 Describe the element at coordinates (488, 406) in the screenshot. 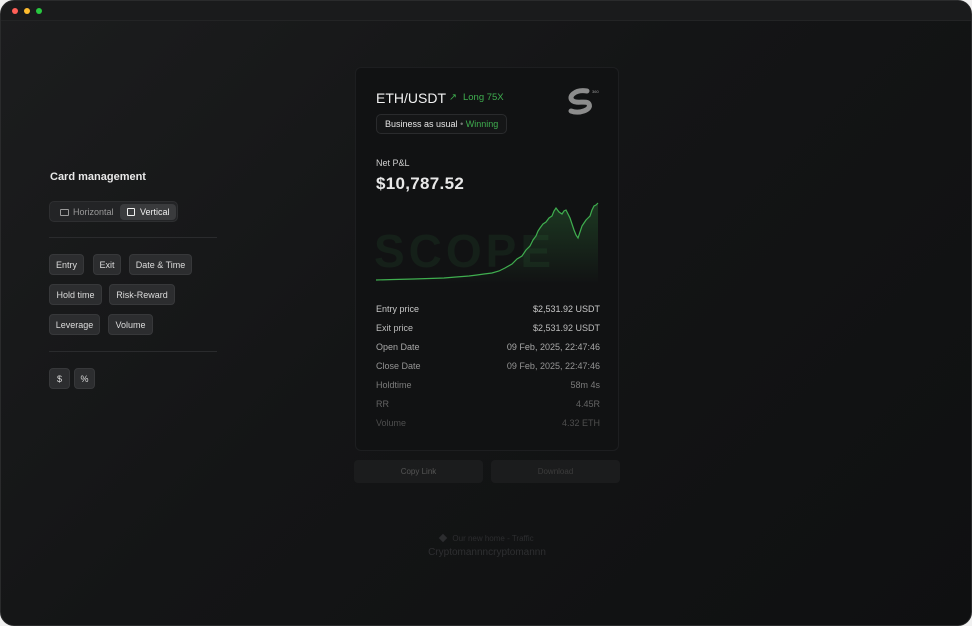

I see `stat-row: RR 4.45R` at that location.